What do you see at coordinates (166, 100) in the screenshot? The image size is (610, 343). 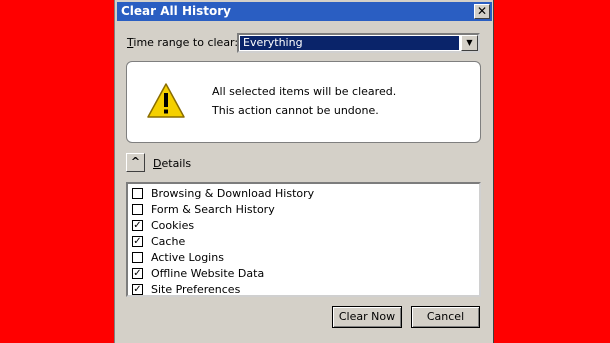 I see `warning-icon` at bounding box center [166, 100].